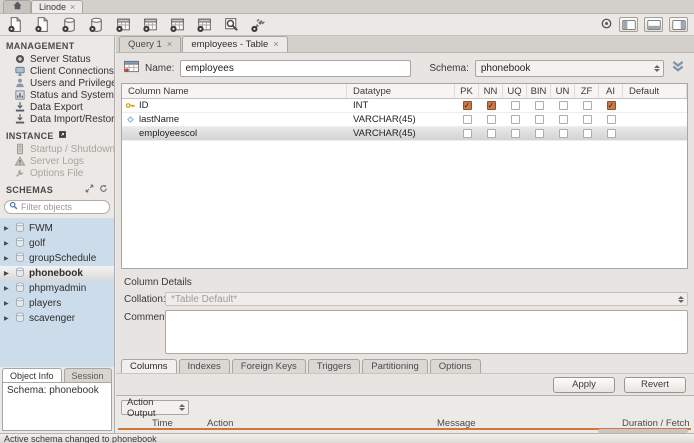  I want to click on column-row-employeescol: employeescol VARCHAR(45) ✓ ✓ ✓ ✓ ✓ ✓ ✓, so click(404, 134).